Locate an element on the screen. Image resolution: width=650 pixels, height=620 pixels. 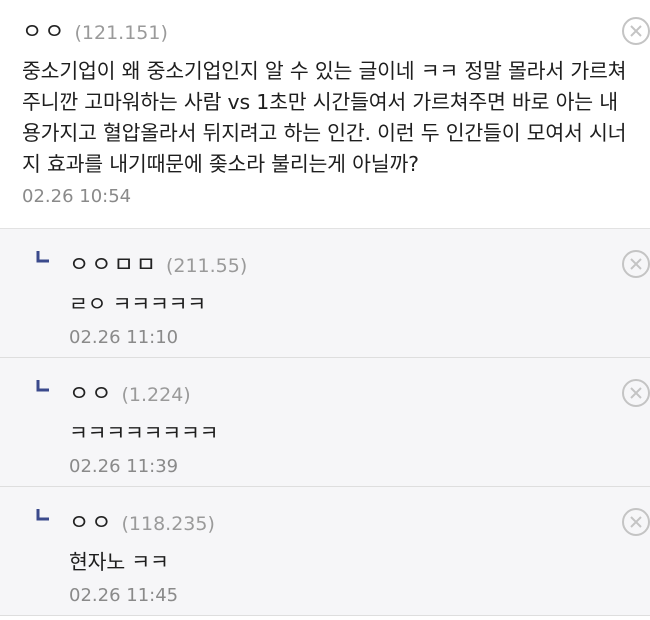
reply-text: 현자노 ㅋㅋ is located at coordinates (119, 562).